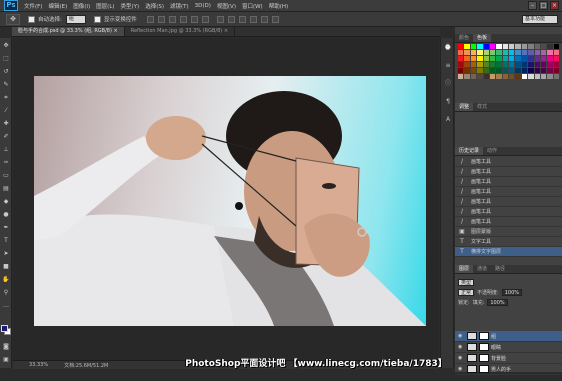 This screenshot has height=381, width=562. What do you see at coordinates (6, 163) in the screenshot?
I see `history-brush-tool-icon: ✑` at bounding box center [6, 163].